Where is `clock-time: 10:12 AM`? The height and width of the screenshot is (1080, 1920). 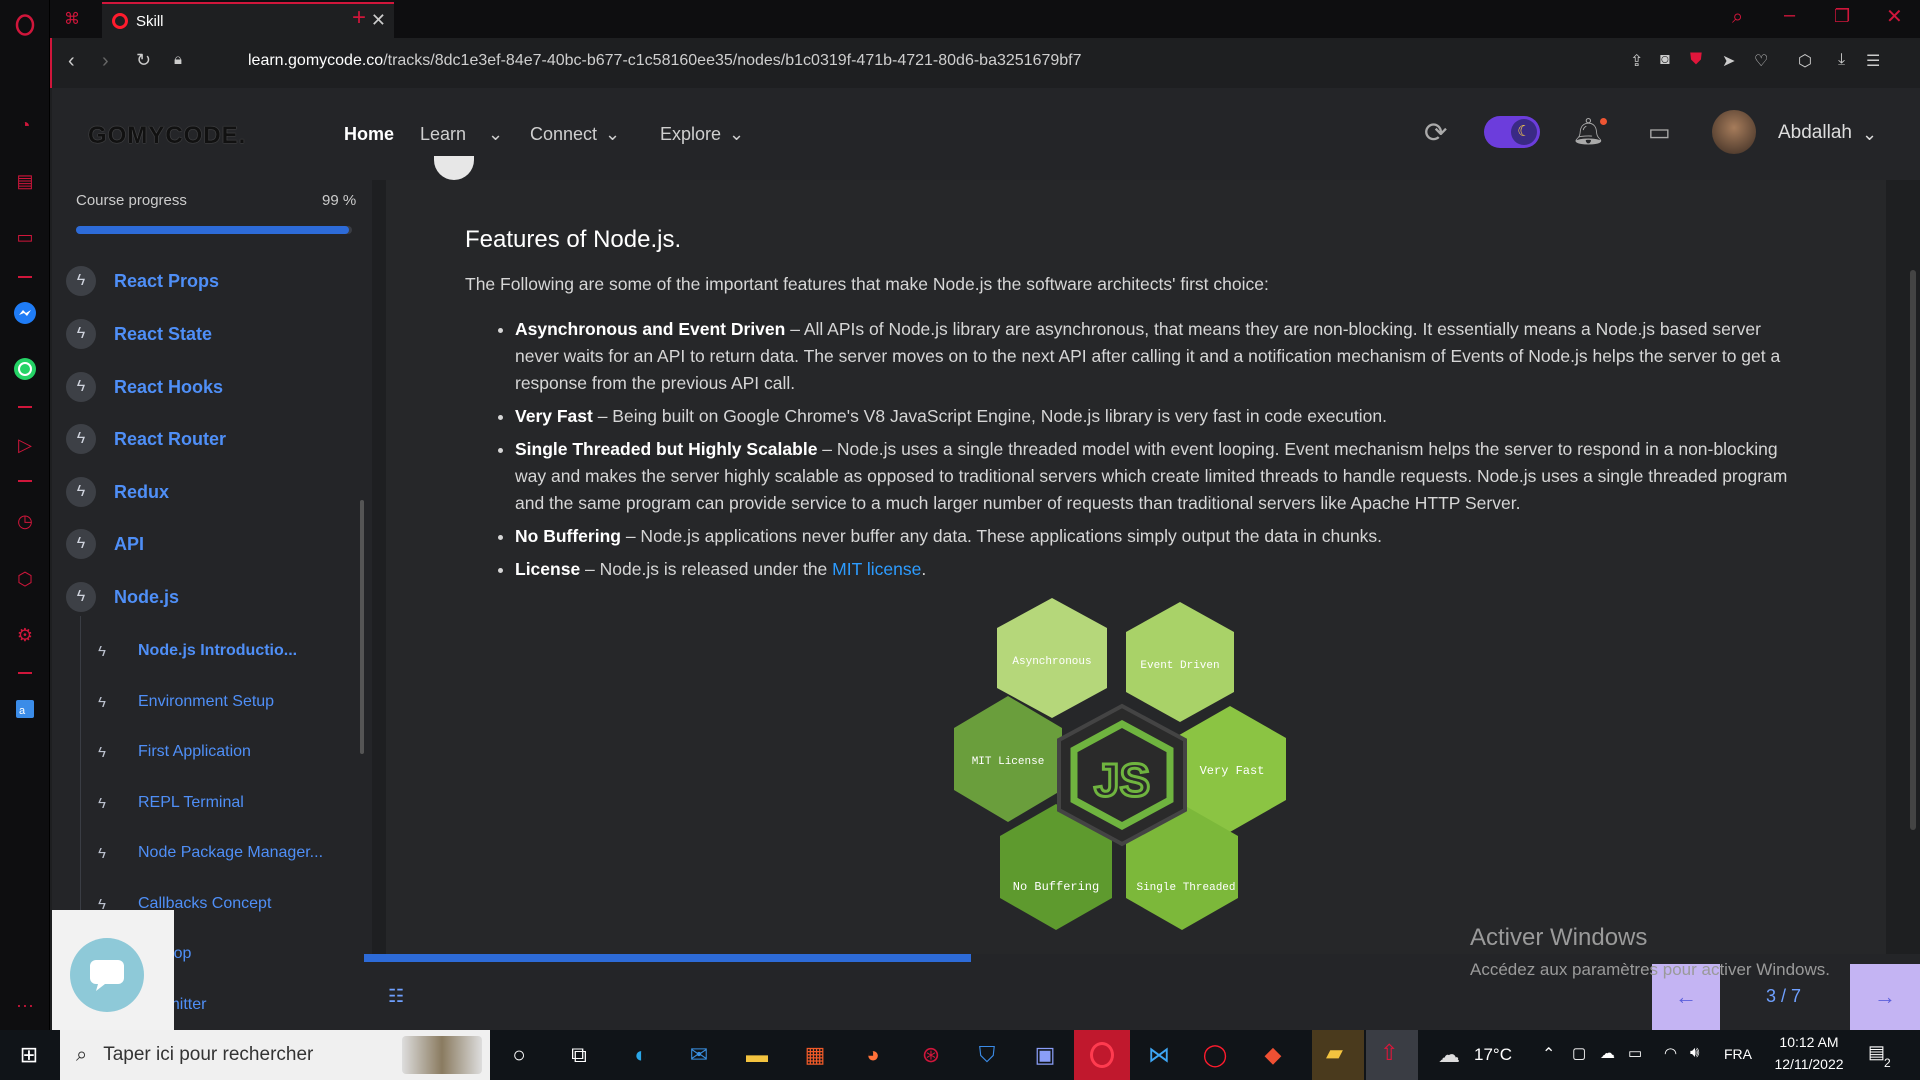 clock-time: 10:12 AM is located at coordinates (1809, 1042).